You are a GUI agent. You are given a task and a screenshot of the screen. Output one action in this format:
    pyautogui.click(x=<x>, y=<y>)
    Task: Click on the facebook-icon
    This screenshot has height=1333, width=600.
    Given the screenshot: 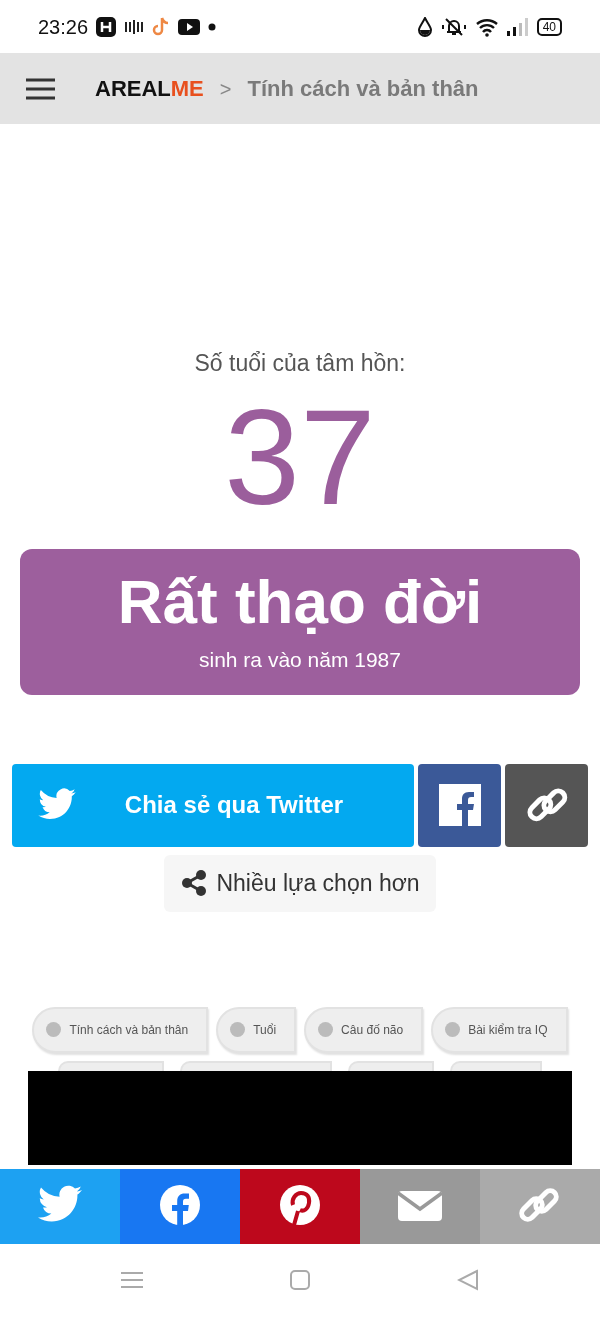 What is the action you would take?
    pyautogui.click(x=459, y=805)
    